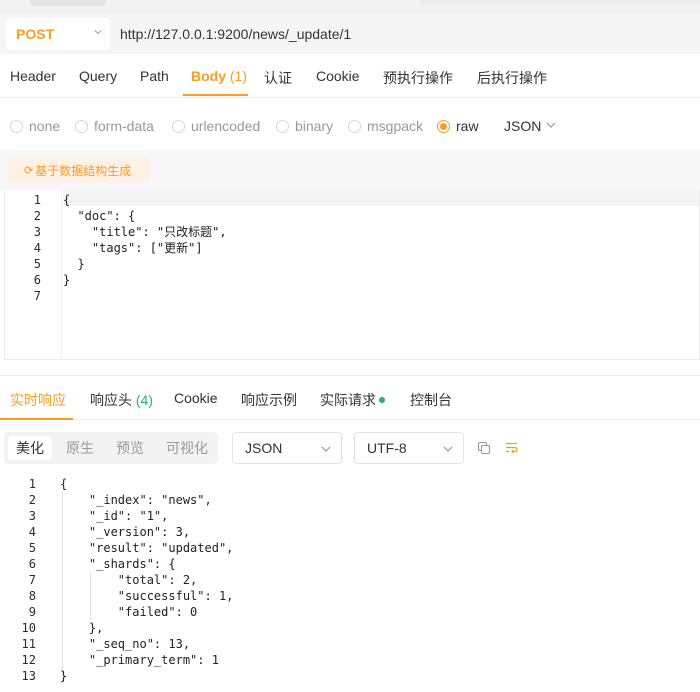 The image size is (700, 692). Describe the element at coordinates (196, 398) in the screenshot. I see `tab-response-cookie: Cookie` at that location.